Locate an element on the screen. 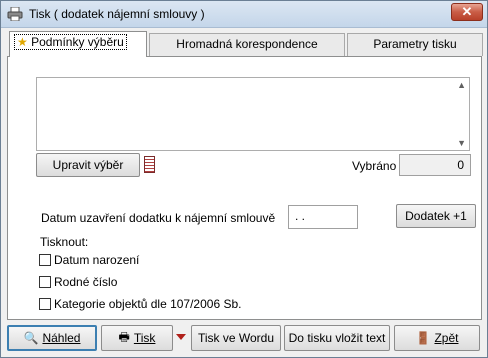  list-icon is located at coordinates (149, 164).